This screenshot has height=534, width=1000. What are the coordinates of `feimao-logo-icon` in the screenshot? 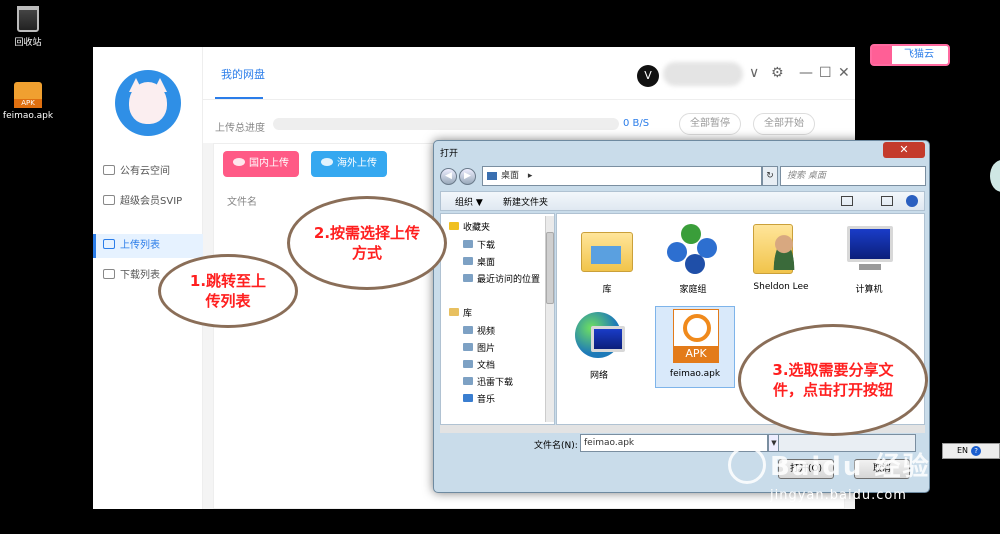 It's located at (882, 55).